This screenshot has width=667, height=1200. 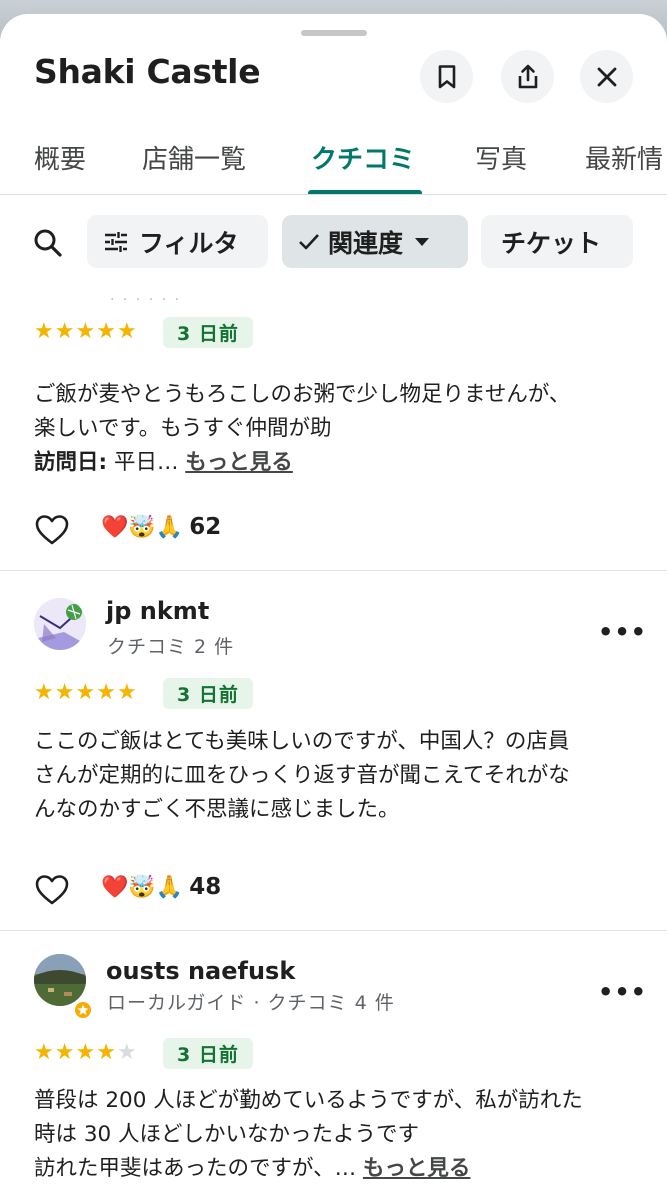 What do you see at coordinates (551, 243) in the screenshot?
I see `ticket-chip-label: チケット` at bounding box center [551, 243].